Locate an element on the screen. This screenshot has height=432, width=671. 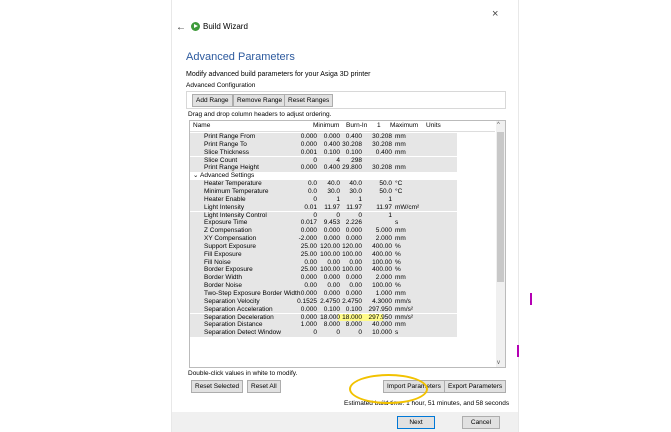
table-row: Heater Temperature 0.0 40.0 40.0 50.0 °C is located at coordinates (342, 184).